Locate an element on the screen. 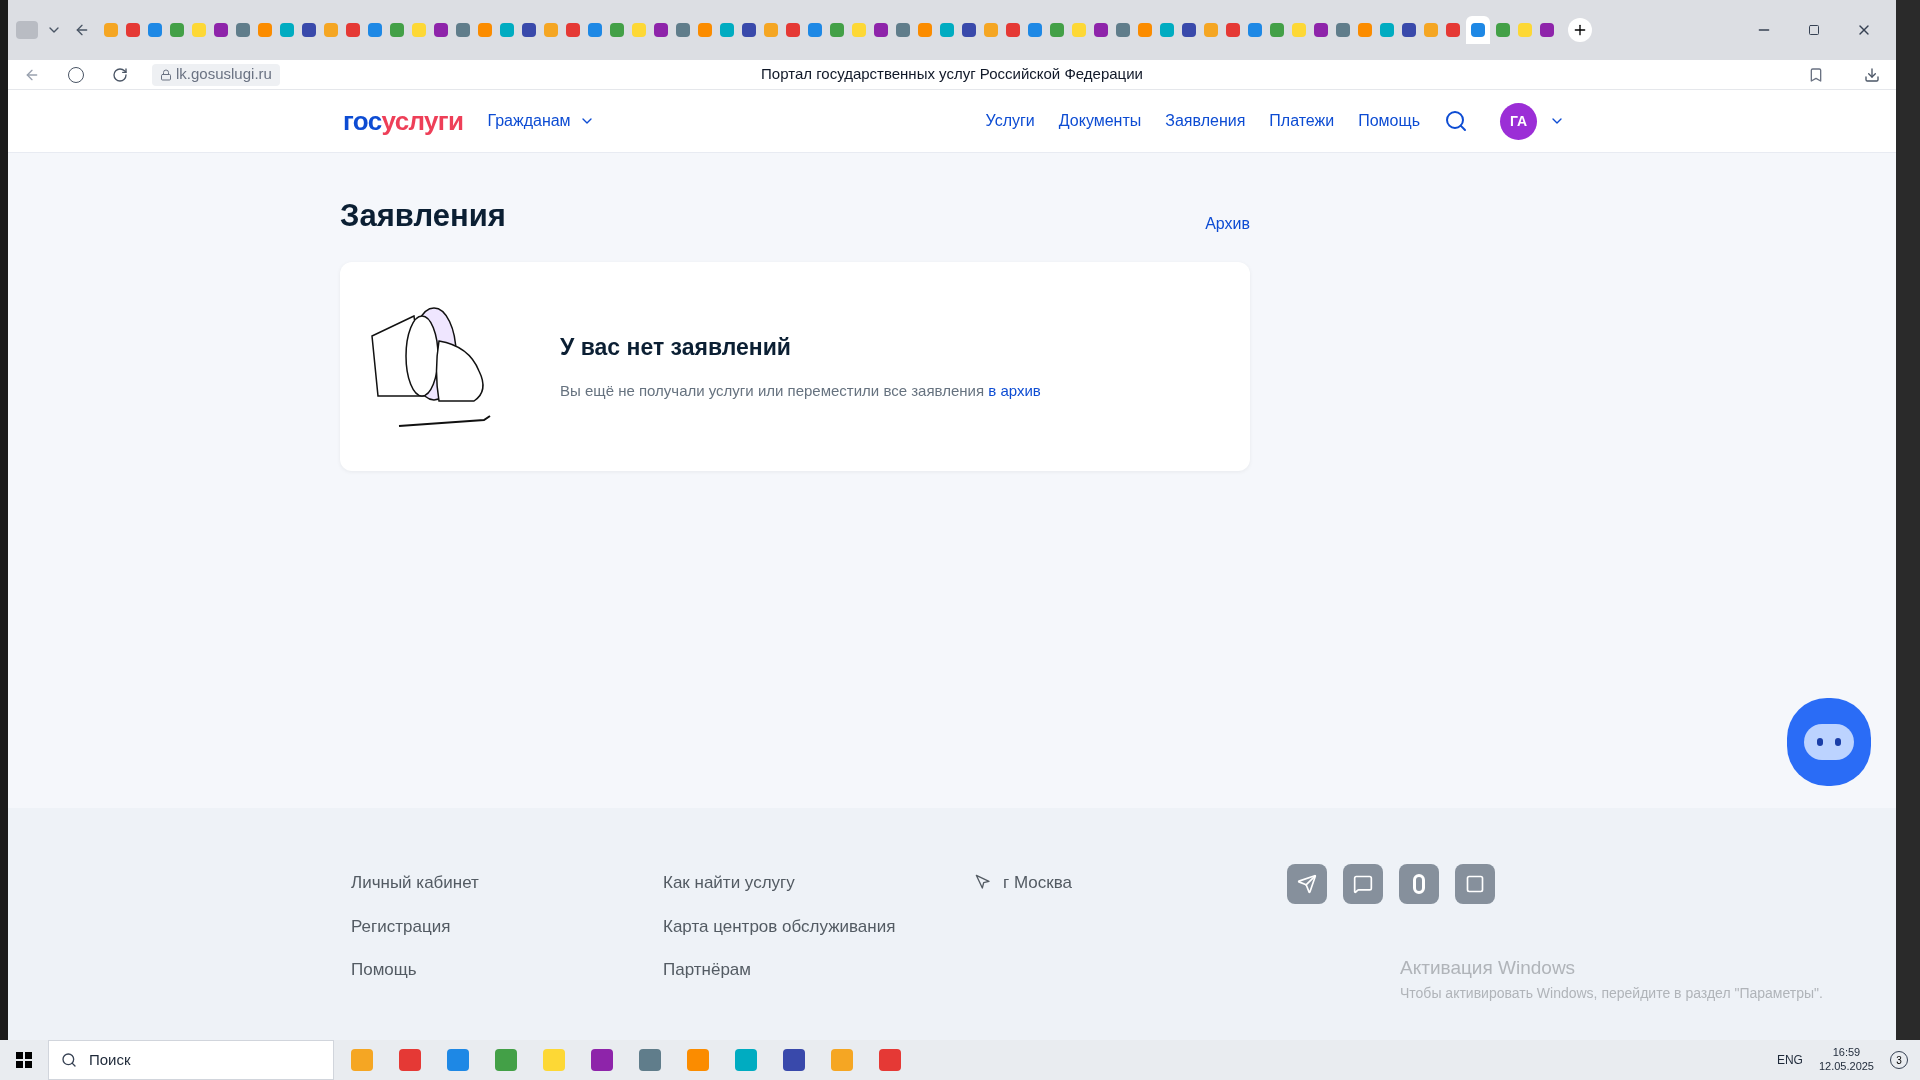 The image size is (1920, 1080). reload-icon is located at coordinates (120, 74).